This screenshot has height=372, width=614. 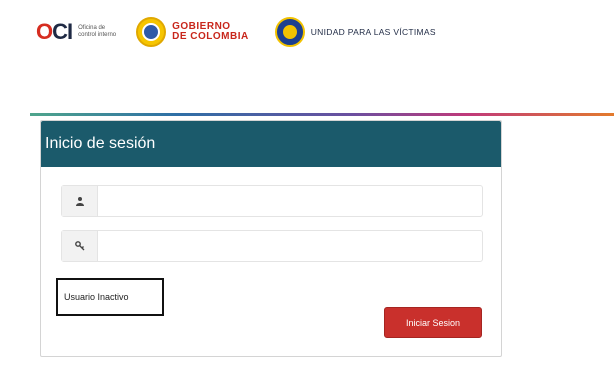 I want to click on login-panel-header: Inicio de sesión, so click(x=271, y=144).